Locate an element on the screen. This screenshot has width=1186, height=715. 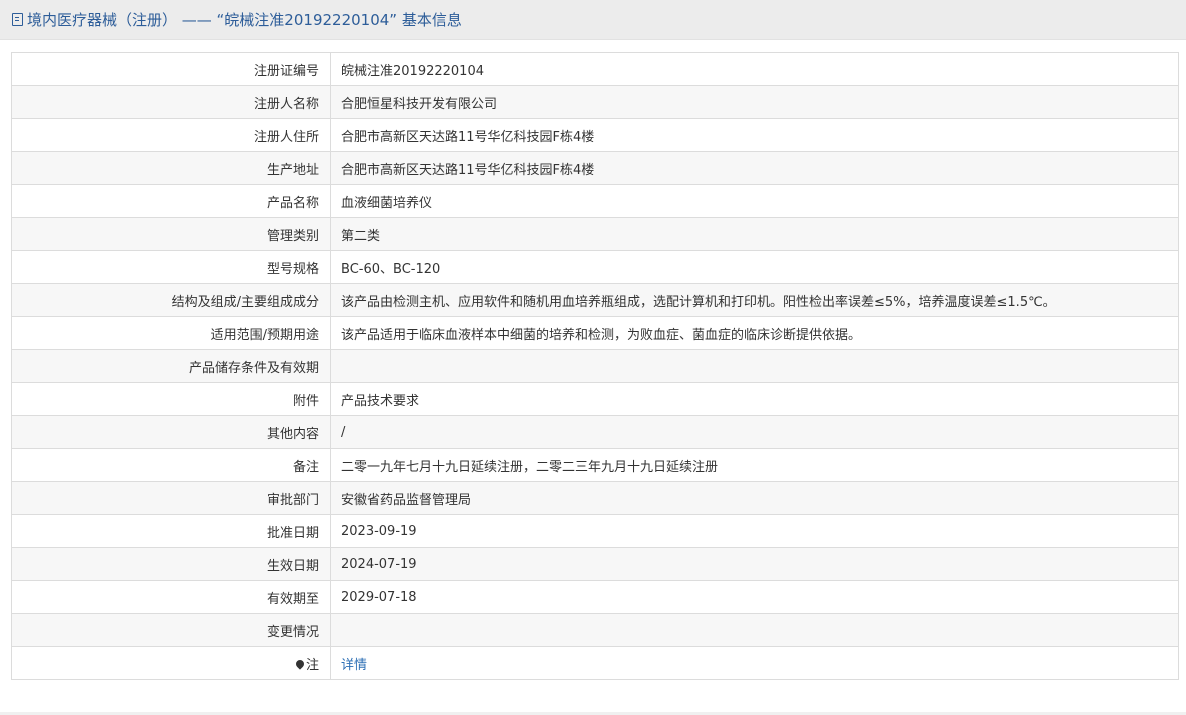
table-row: 型号规格 BC-60、BC-120 is located at coordinates (595, 267).